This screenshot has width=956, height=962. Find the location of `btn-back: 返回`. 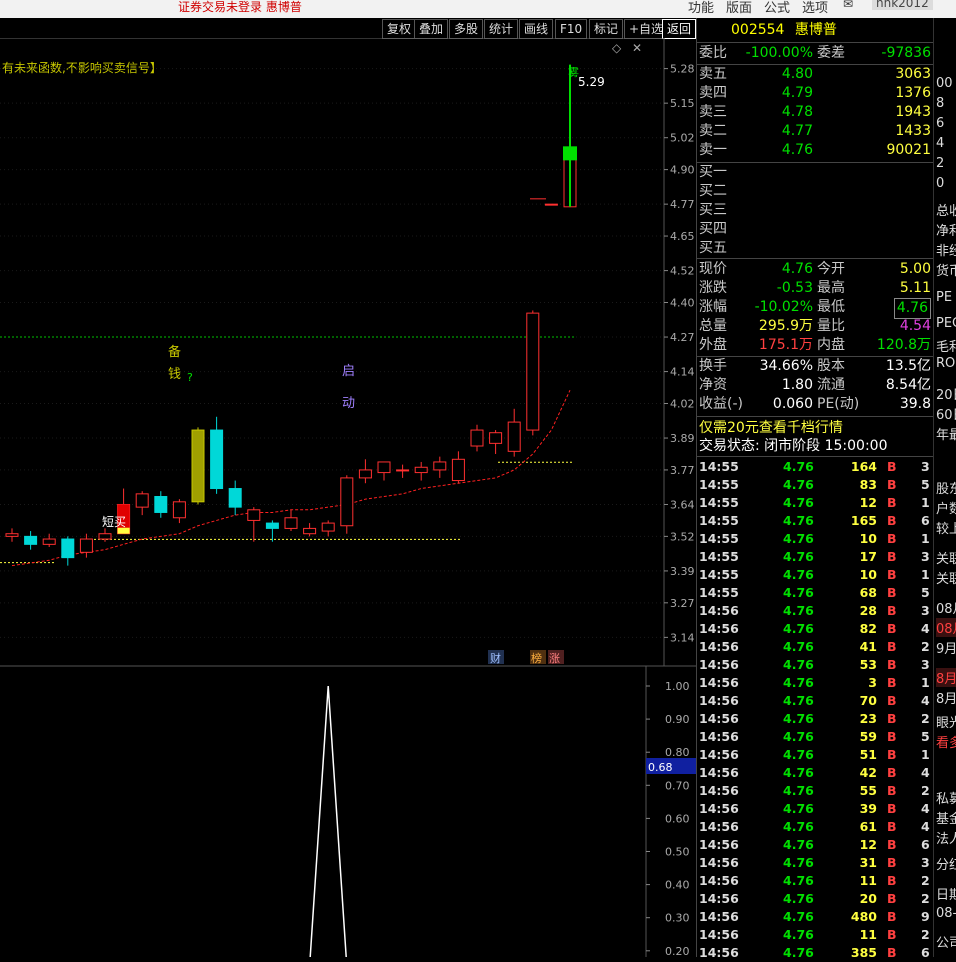

btn-back: 返回 is located at coordinates (679, 29).